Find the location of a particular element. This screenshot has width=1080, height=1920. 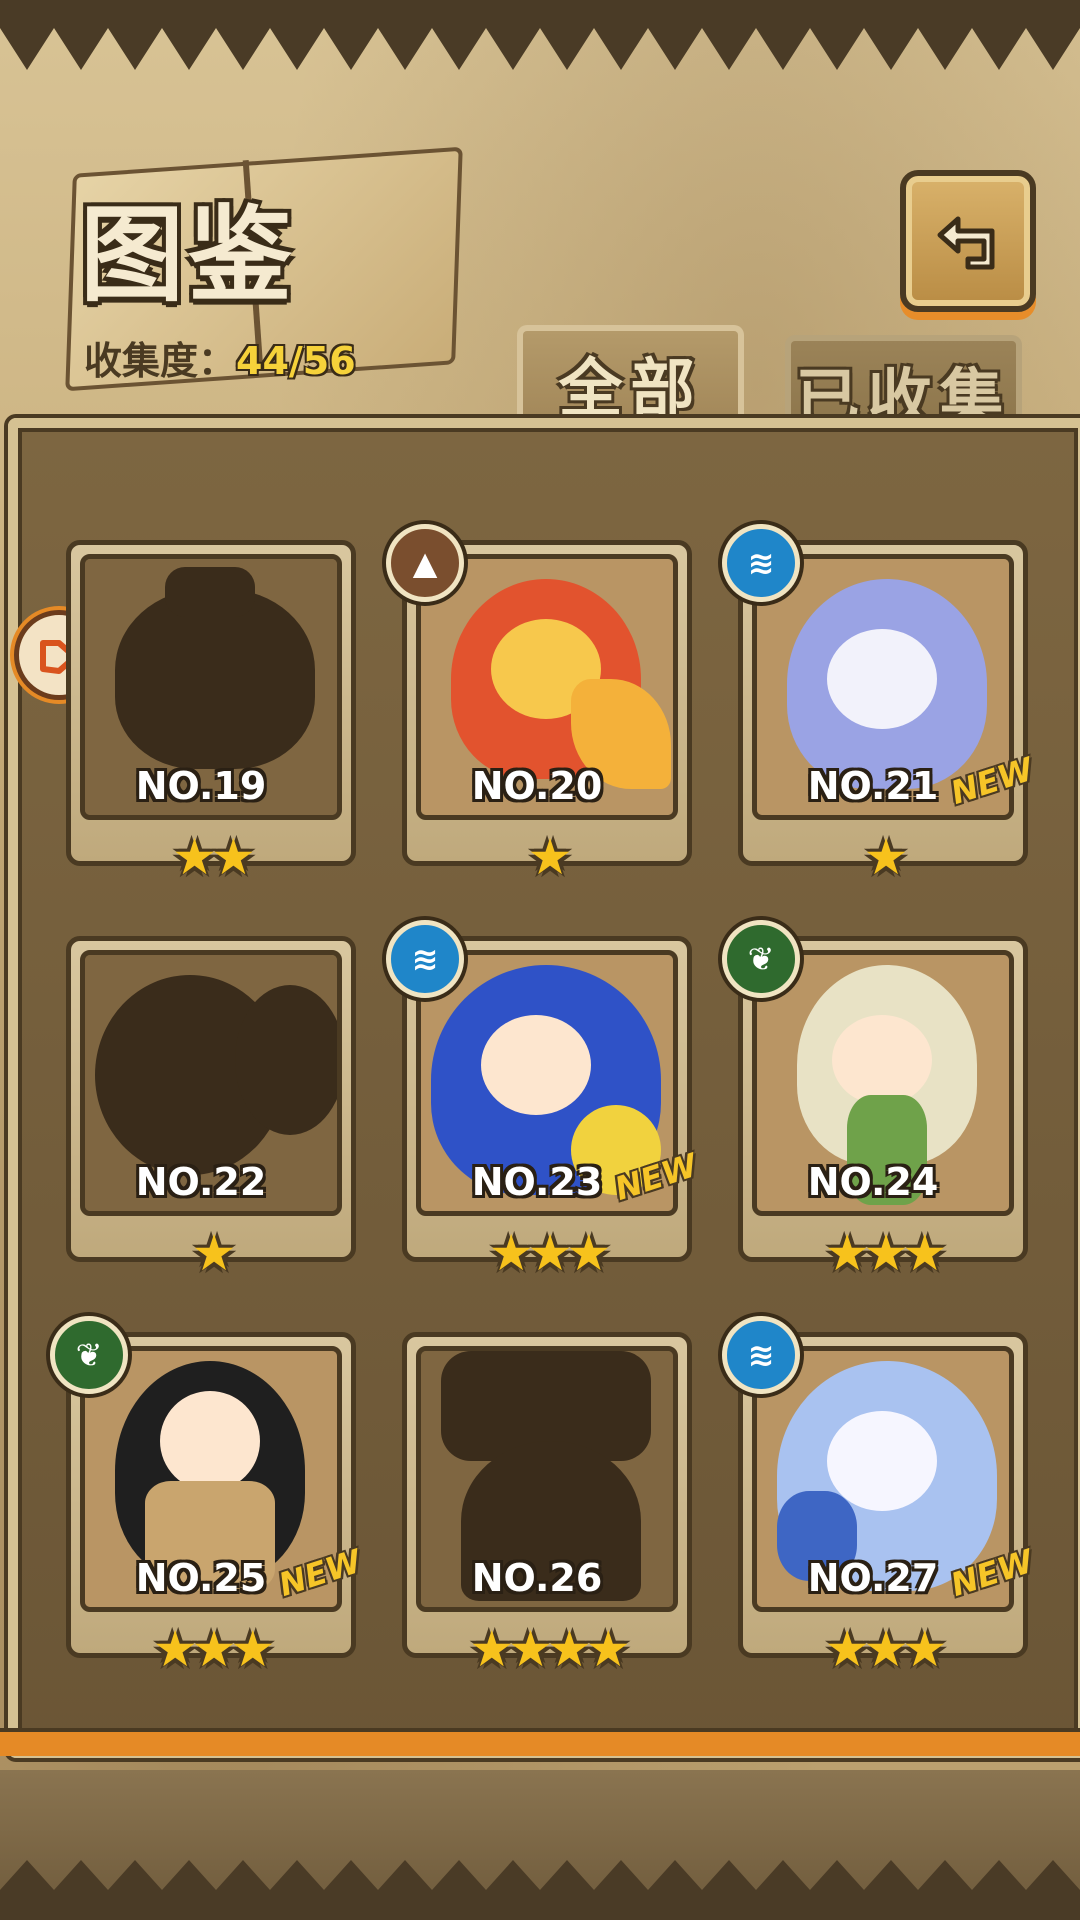

monster-card: NO.26 ★★★★ is located at coordinates (547, 1503).